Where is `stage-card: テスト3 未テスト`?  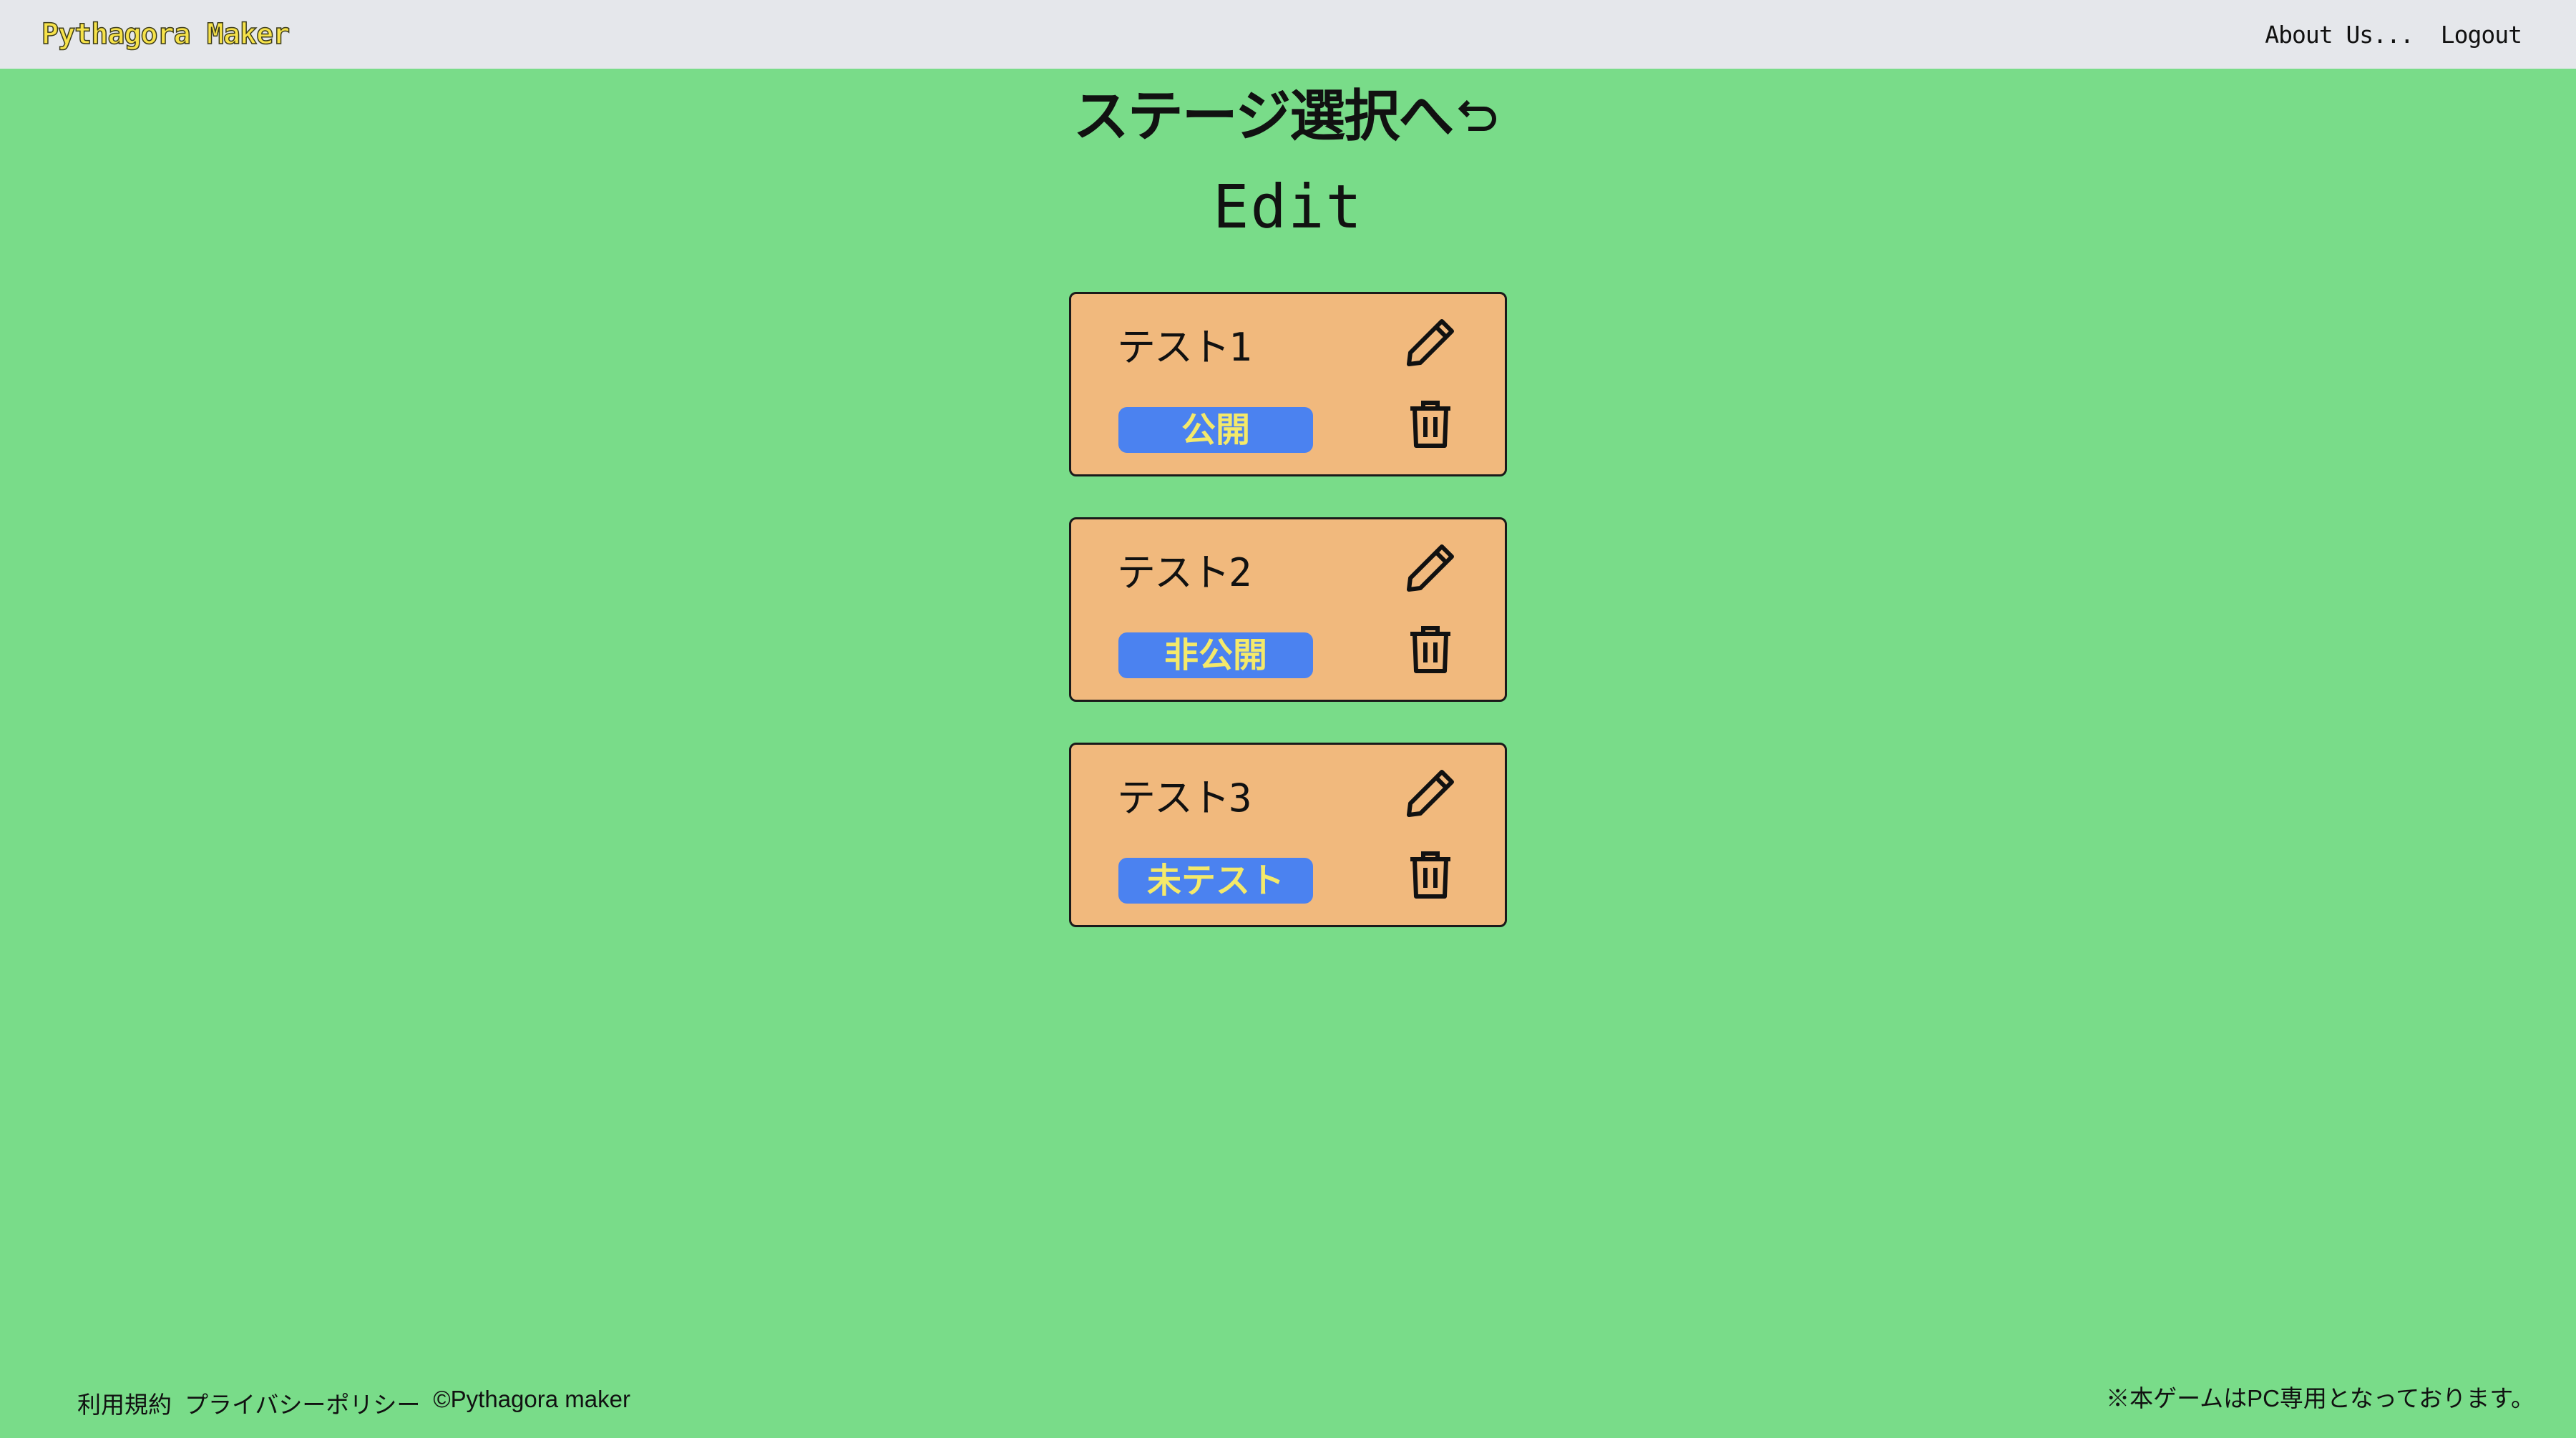 stage-card: テスト3 未テスト is located at coordinates (1288, 835).